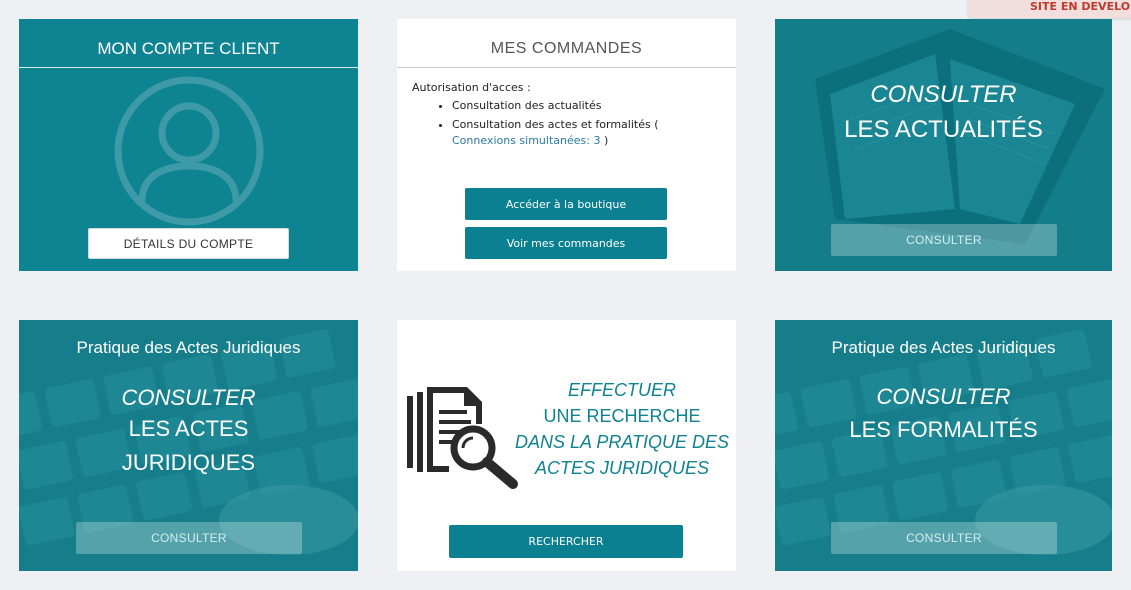 The image size is (1131, 590). What do you see at coordinates (944, 240) in the screenshot?
I see `news-consult-button: CONSULTER` at bounding box center [944, 240].